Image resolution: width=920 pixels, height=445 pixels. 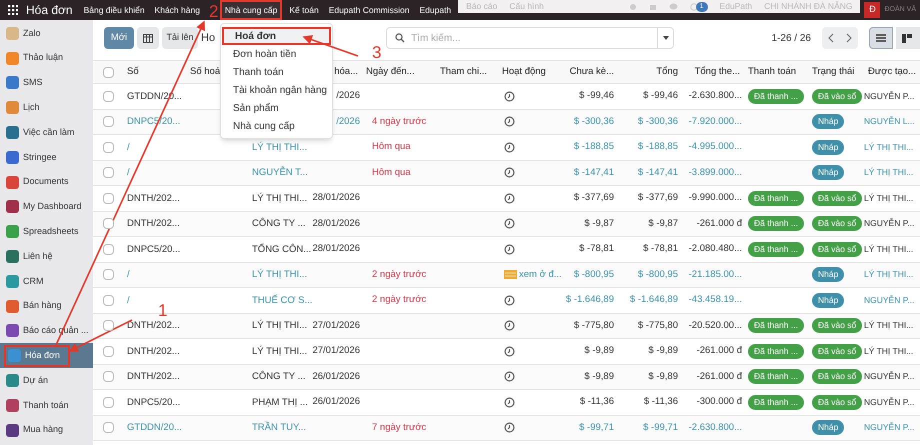 What do you see at coordinates (46, 132) in the screenshot?
I see `sidebar-item: Việc cần làm` at bounding box center [46, 132].